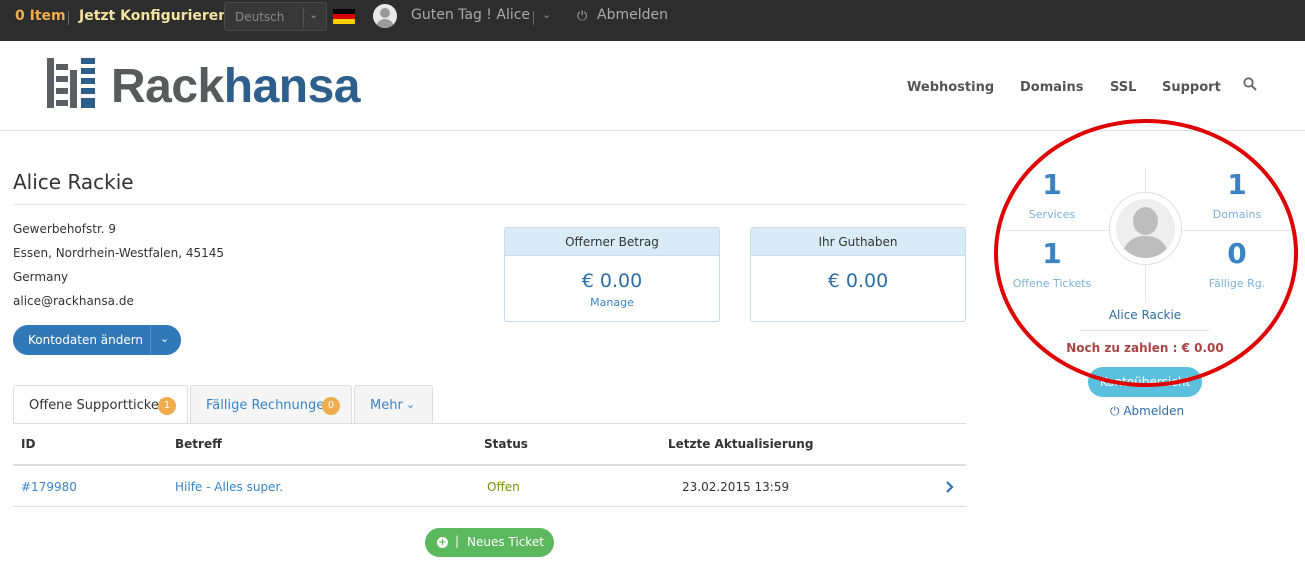 The height and width of the screenshot is (573, 1305). I want to click on side-logout-label: Abmelden, so click(1154, 411).